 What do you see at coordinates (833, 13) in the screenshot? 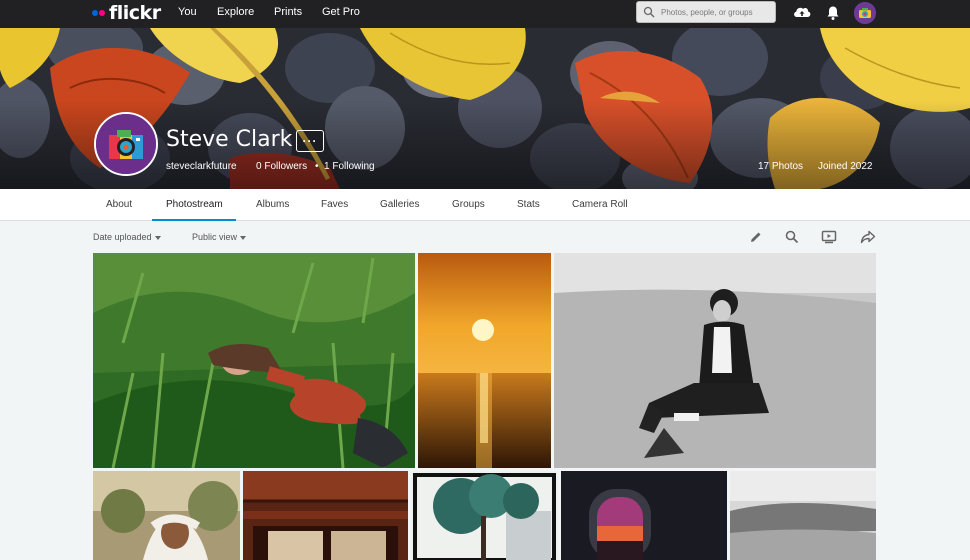
I see `bell-icon` at bounding box center [833, 13].